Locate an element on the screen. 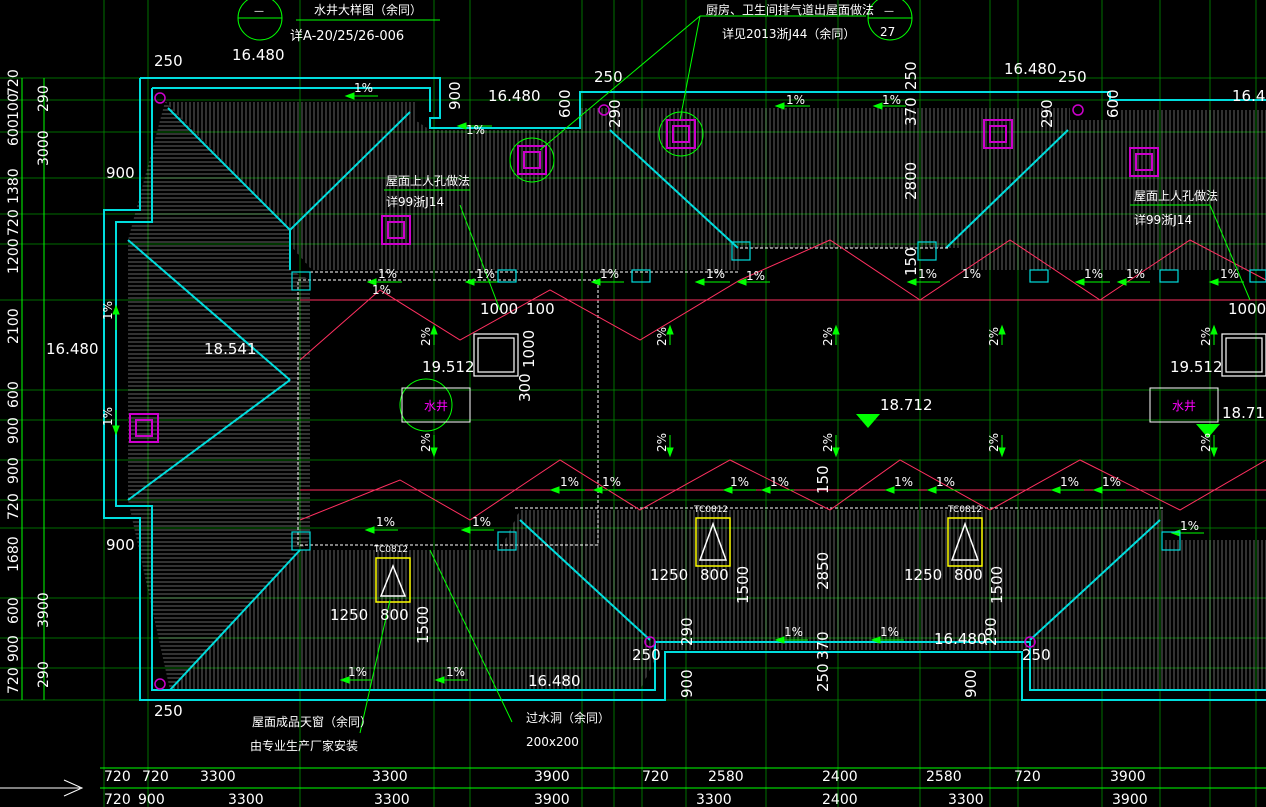  elev-bottom-left: 16.480 is located at coordinates (554, 681).